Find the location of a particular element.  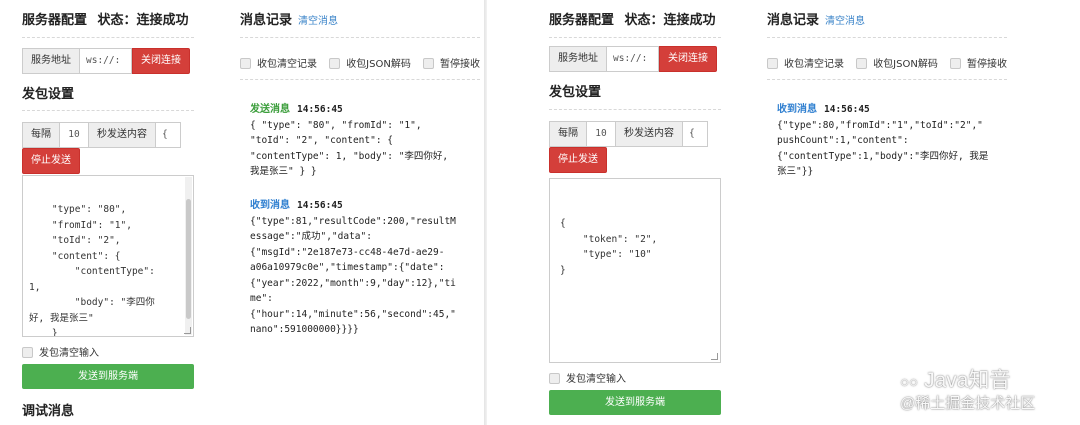

message-body-line: nano":591000000}}}} is located at coordinates (304, 329).